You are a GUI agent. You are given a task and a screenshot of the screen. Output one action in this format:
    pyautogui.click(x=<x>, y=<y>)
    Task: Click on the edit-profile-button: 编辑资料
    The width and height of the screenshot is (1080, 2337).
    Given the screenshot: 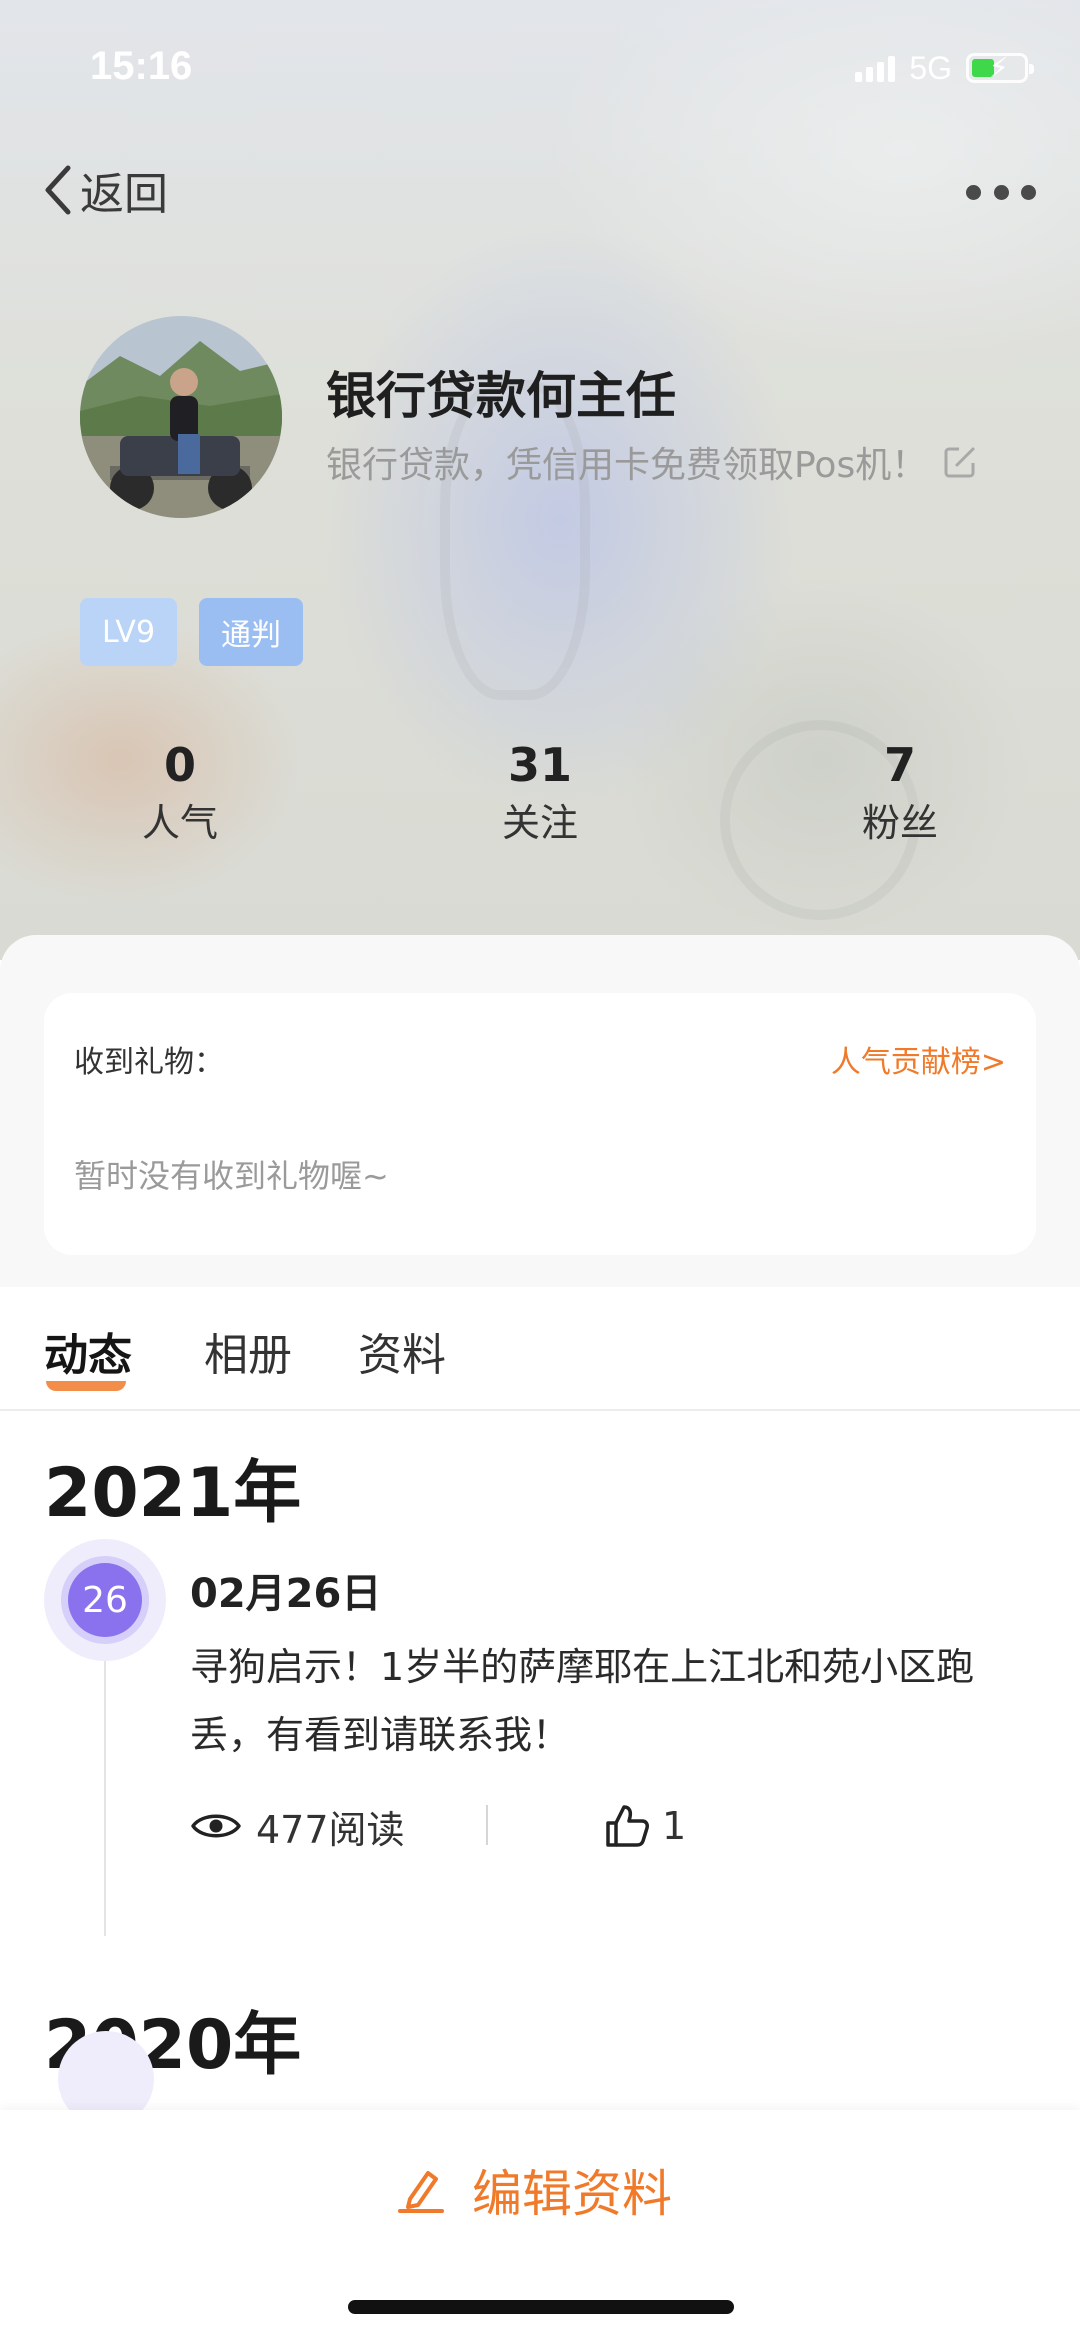 What is the action you would take?
    pyautogui.click(x=534, y=2190)
    